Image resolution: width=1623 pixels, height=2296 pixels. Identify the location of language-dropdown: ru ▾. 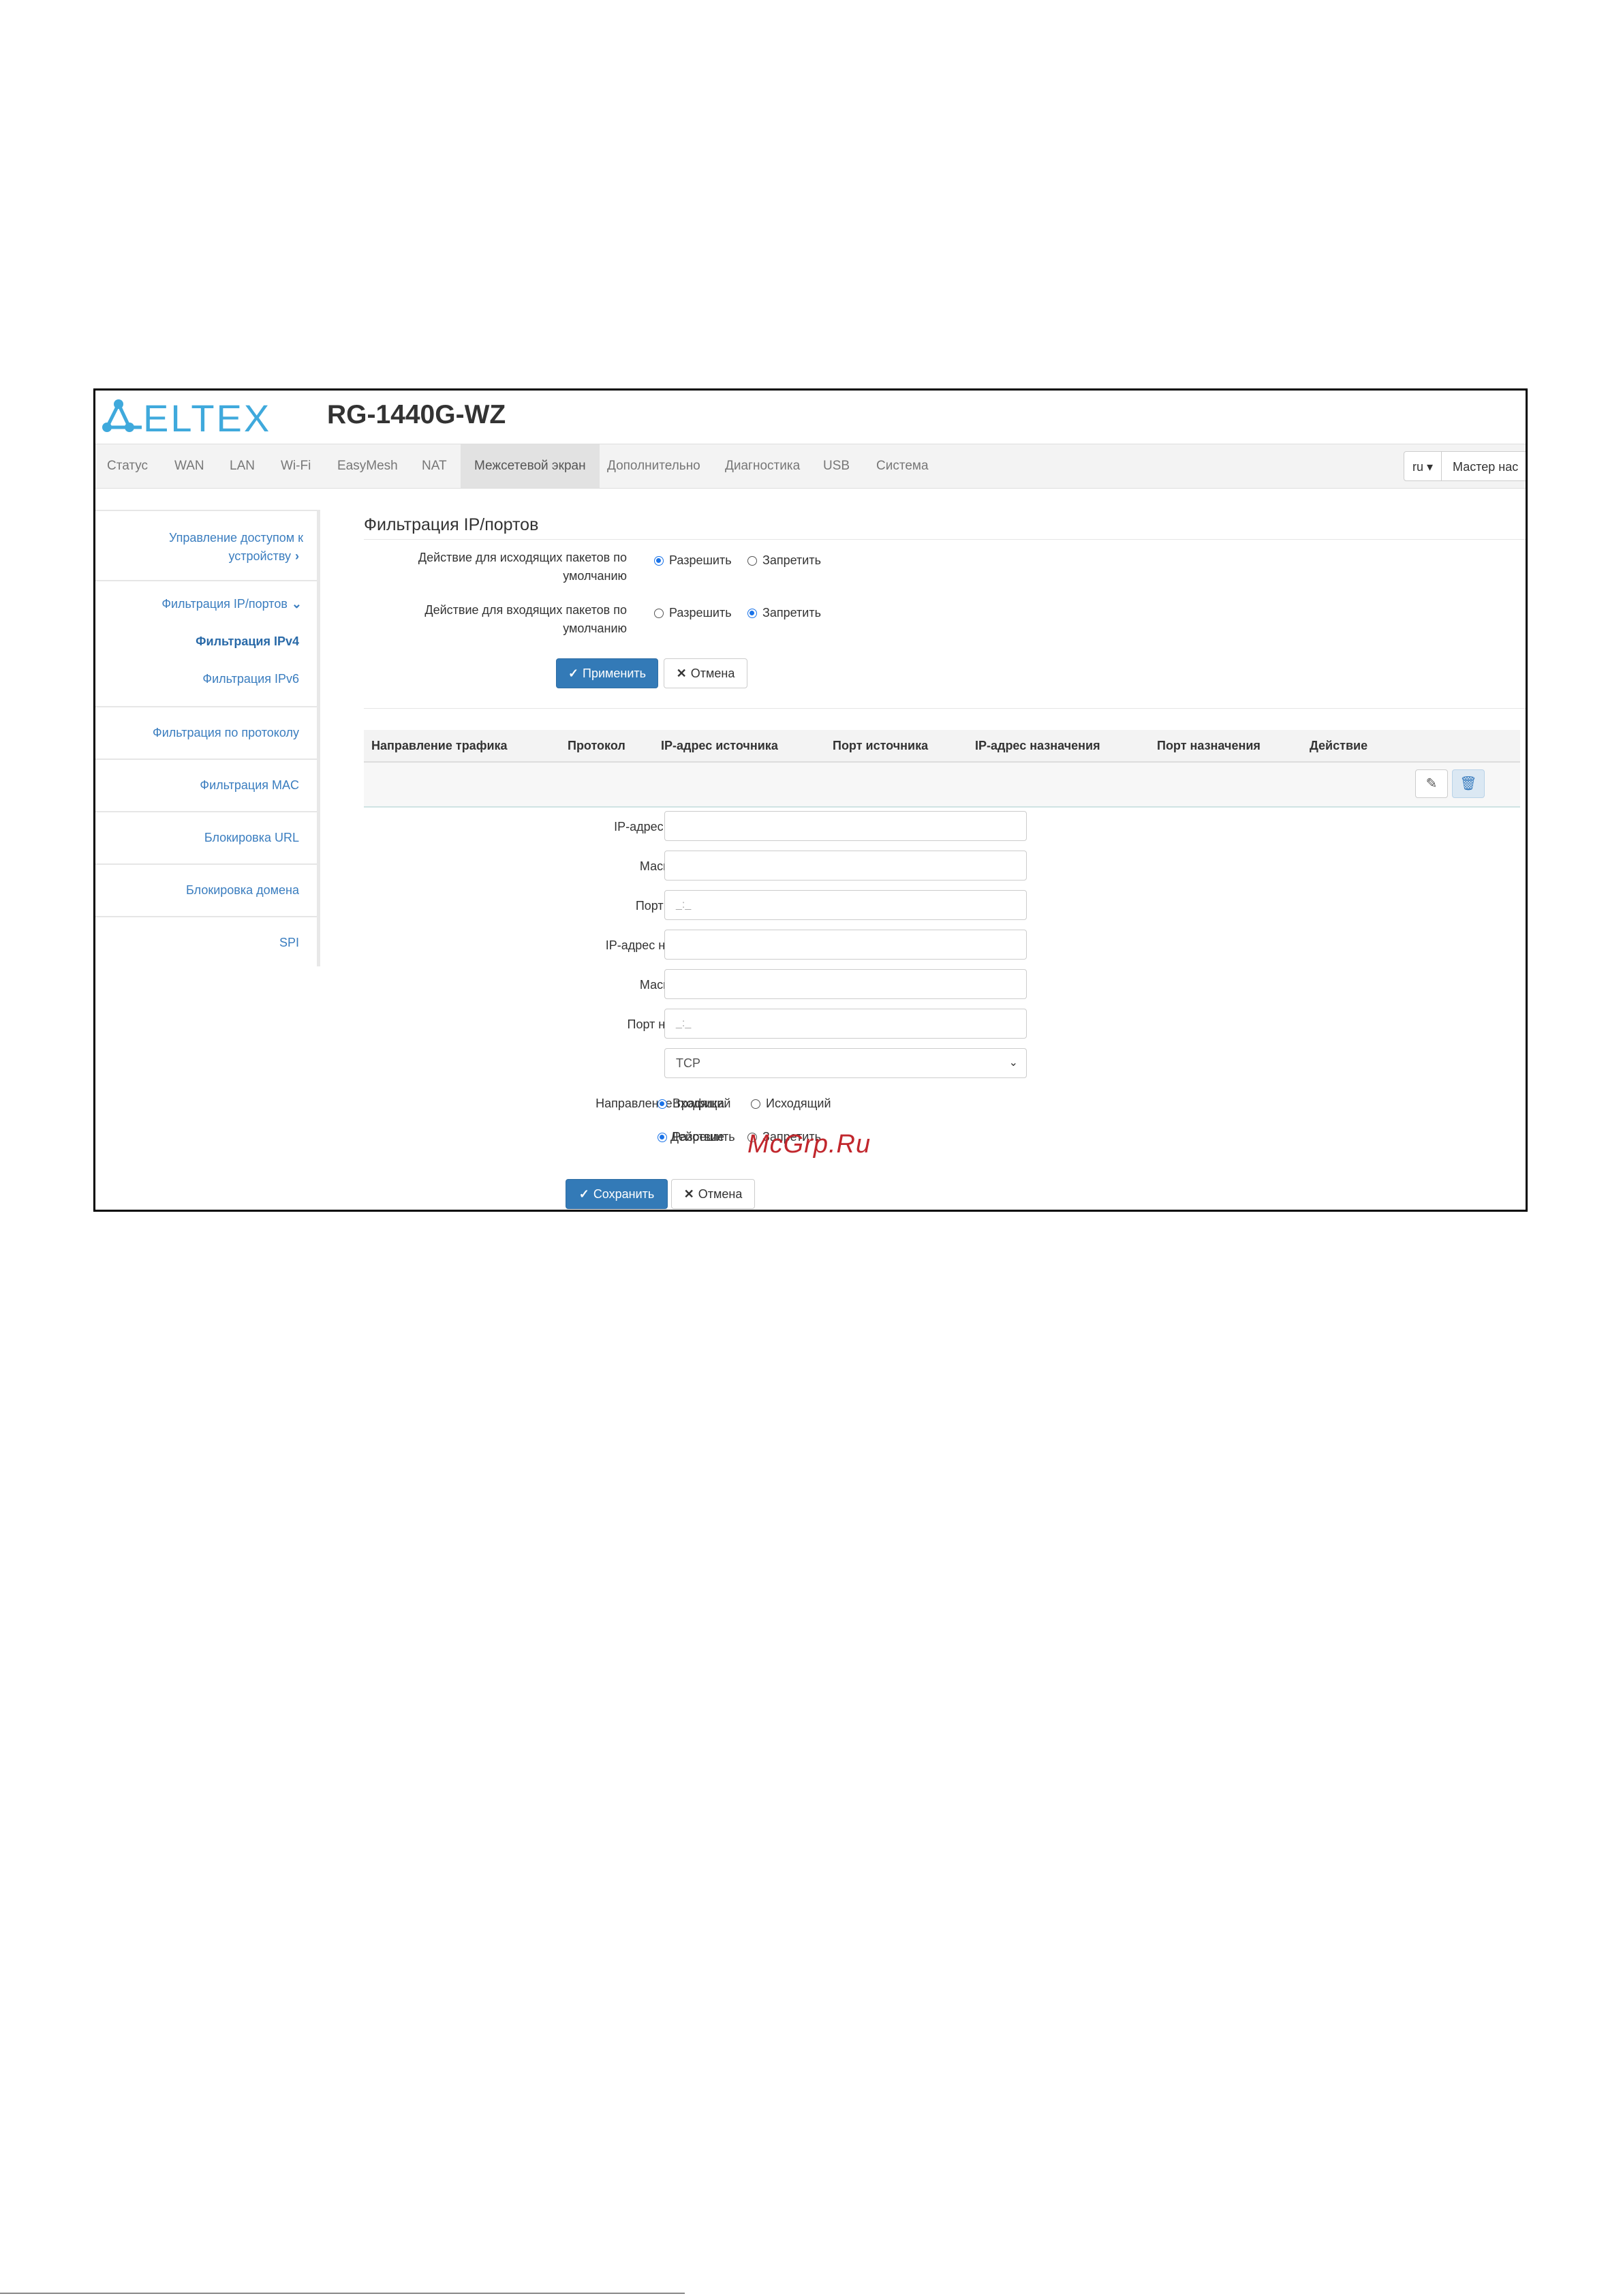
(1423, 466).